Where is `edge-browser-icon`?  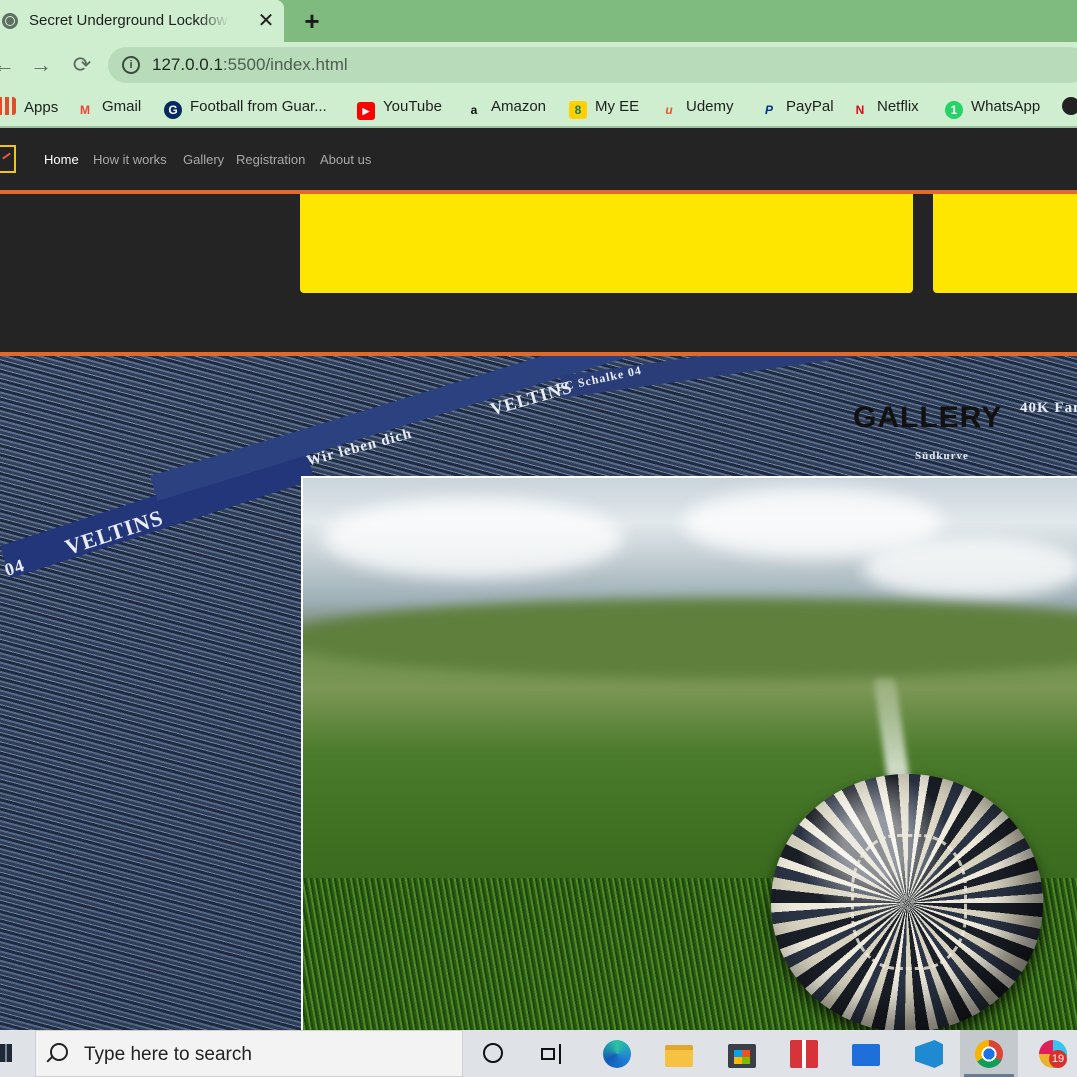 edge-browser-icon is located at coordinates (617, 1054).